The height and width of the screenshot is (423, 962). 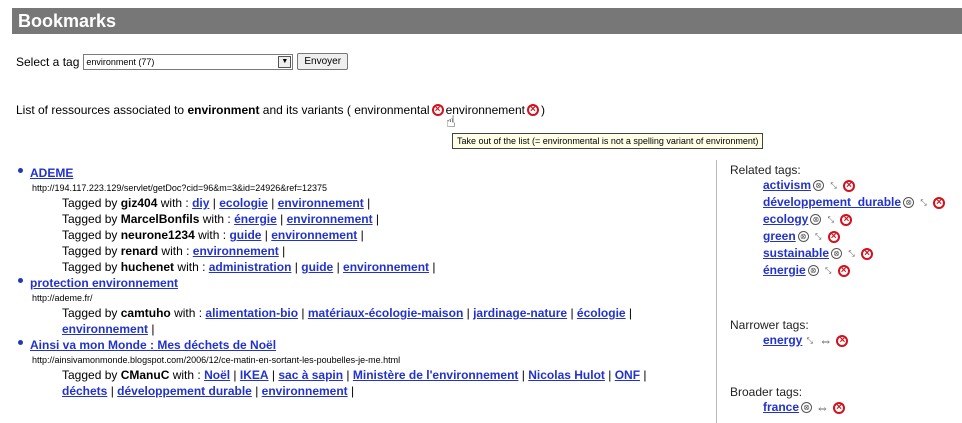 I want to click on tag-link: ONF, so click(x=627, y=375).